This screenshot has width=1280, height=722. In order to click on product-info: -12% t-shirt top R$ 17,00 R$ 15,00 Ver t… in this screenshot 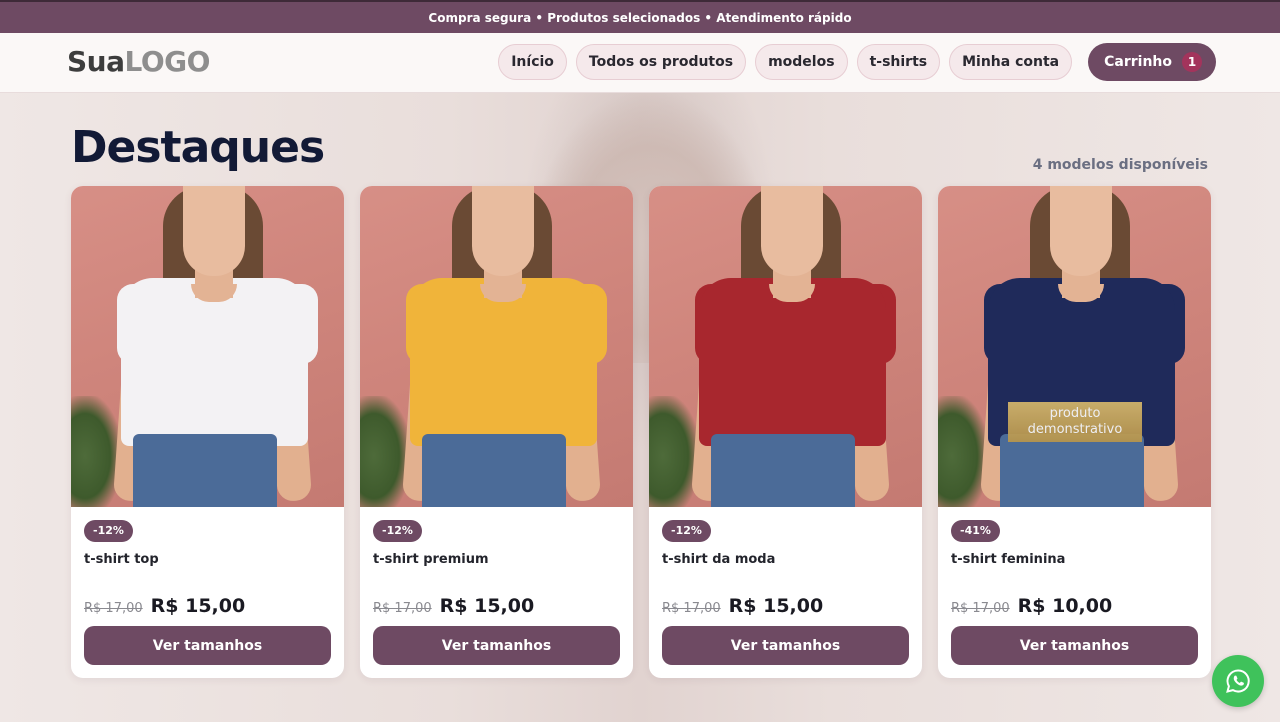, I will do `click(207, 592)`.